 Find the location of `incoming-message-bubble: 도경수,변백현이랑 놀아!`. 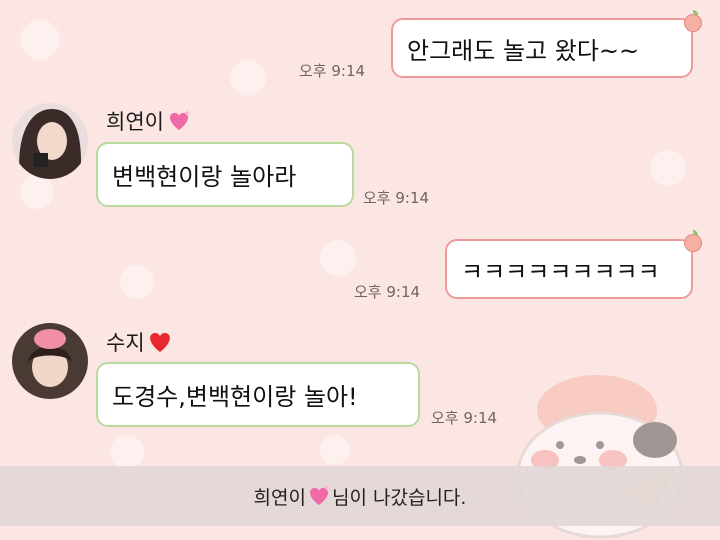

incoming-message-bubble: 도경수,변백현이랑 놀아! is located at coordinates (258, 394).